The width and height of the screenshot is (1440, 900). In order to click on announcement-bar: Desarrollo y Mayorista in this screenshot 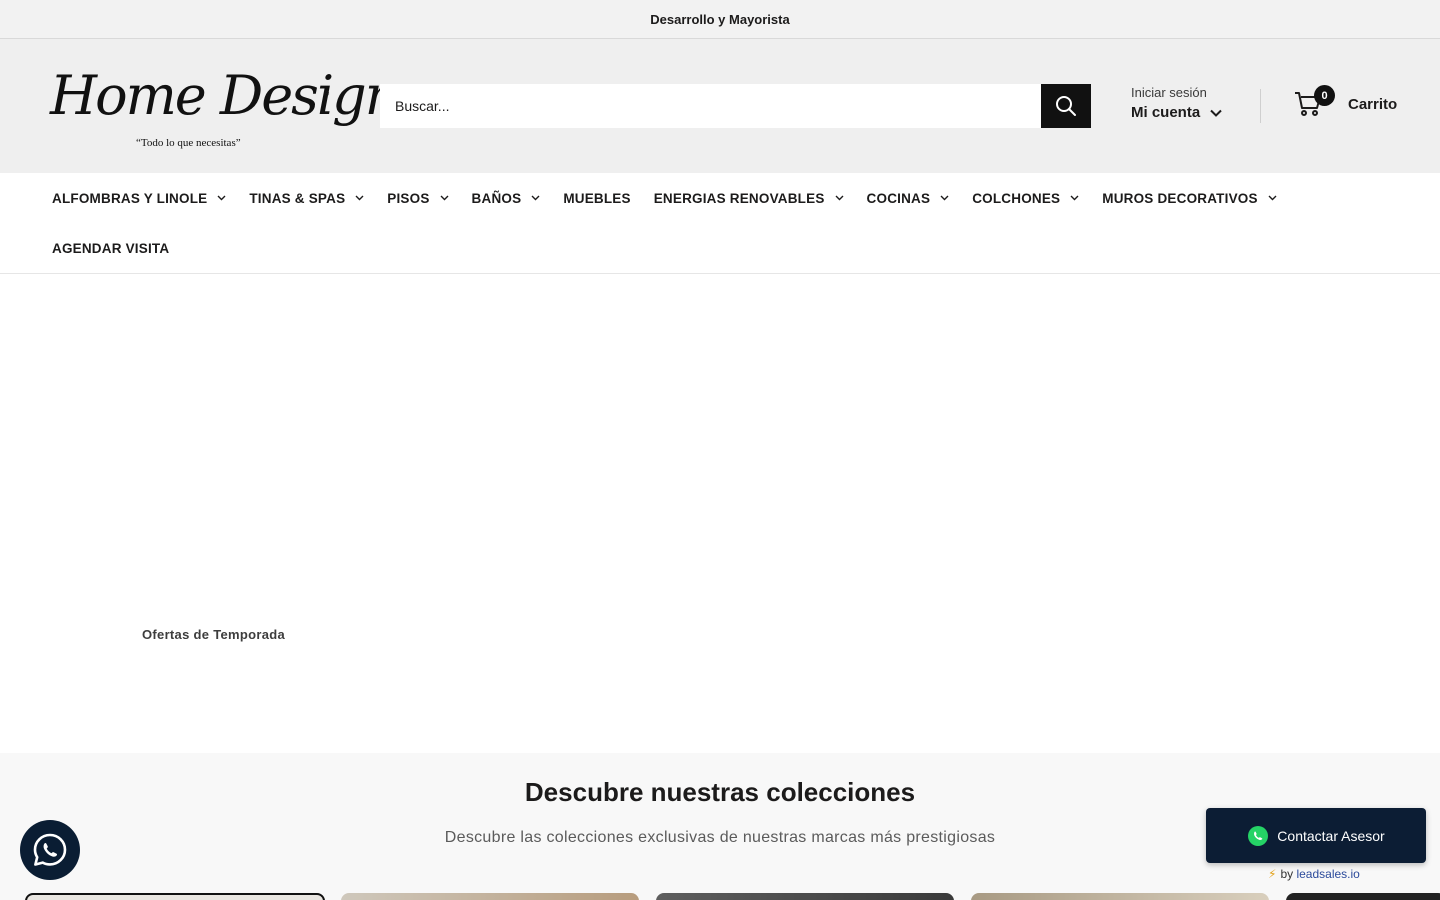, I will do `click(720, 19)`.